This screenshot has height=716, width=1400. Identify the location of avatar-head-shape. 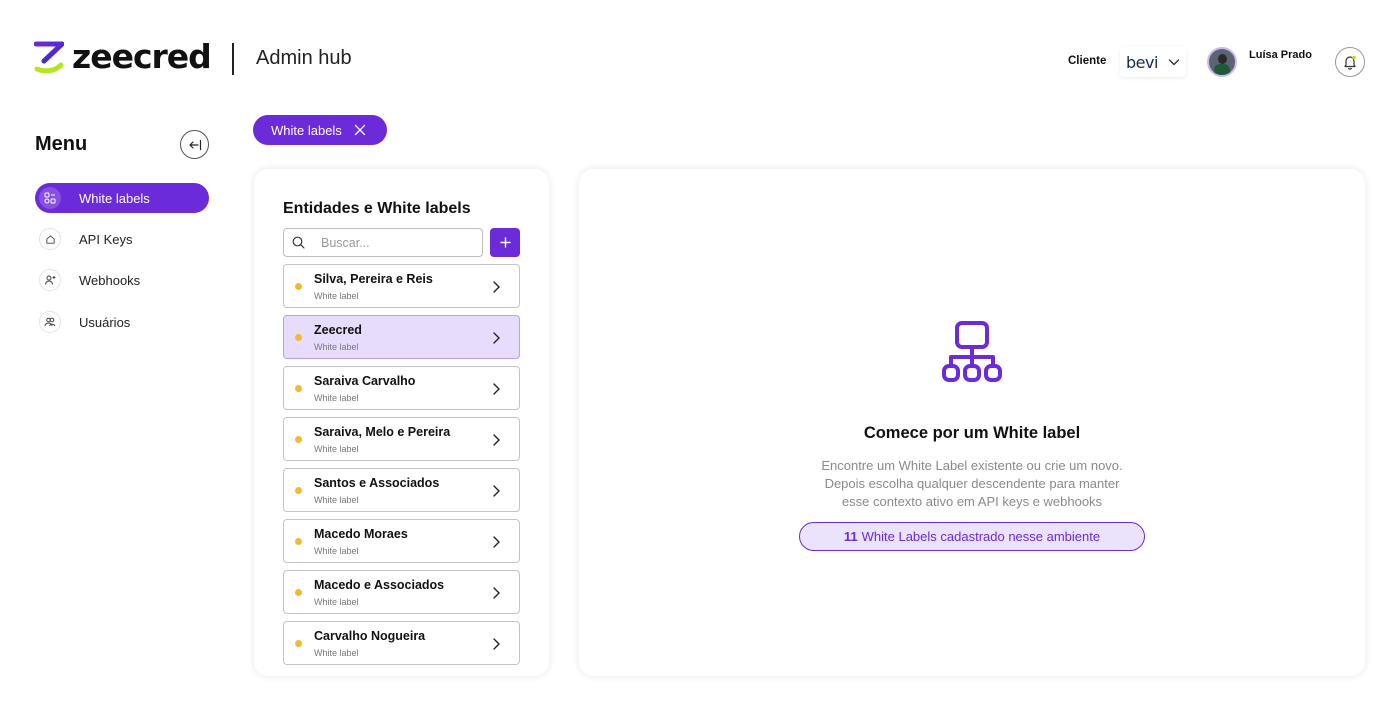
(1222, 59).